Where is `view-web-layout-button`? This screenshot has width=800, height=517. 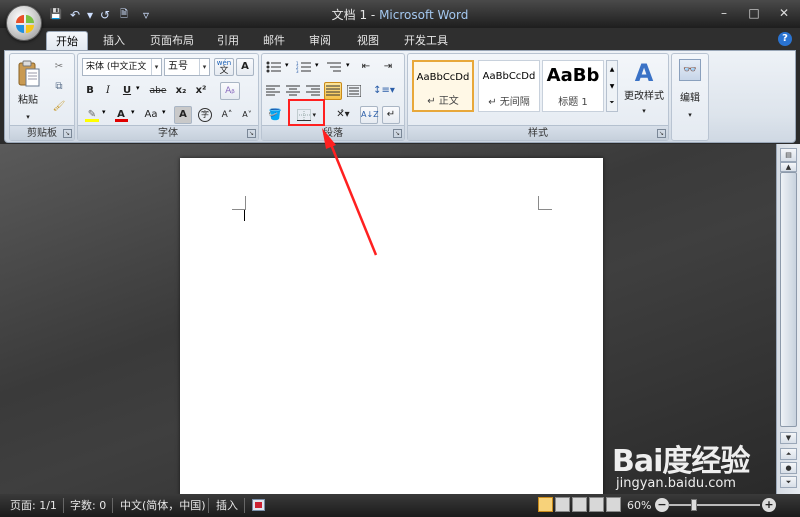
view-web-layout-button is located at coordinates (579, 504).